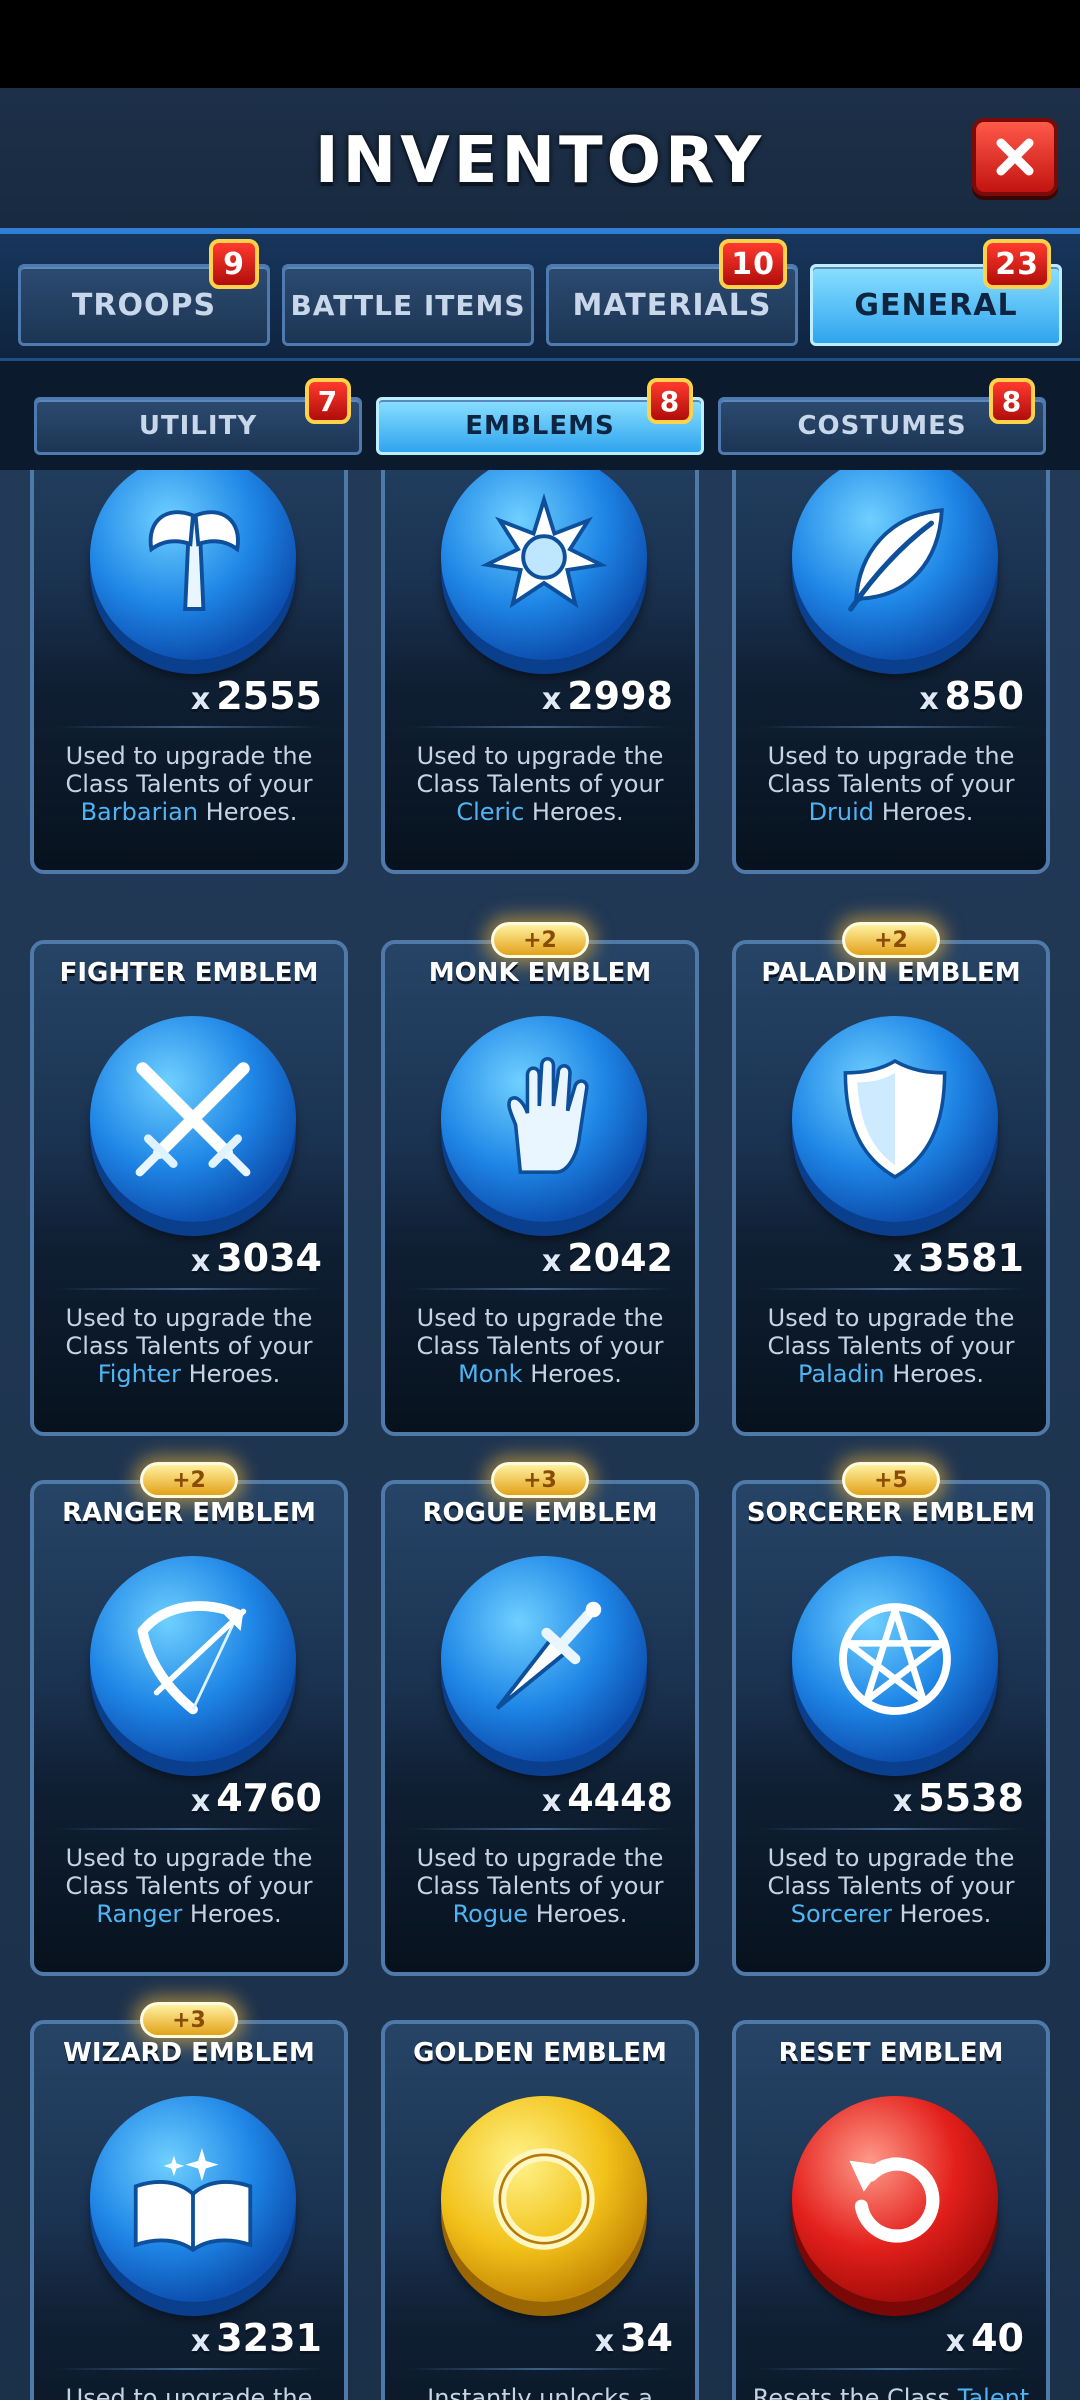 The width and height of the screenshot is (1080, 2400). I want to click on tab-general: GENERAL 23, so click(936, 292).